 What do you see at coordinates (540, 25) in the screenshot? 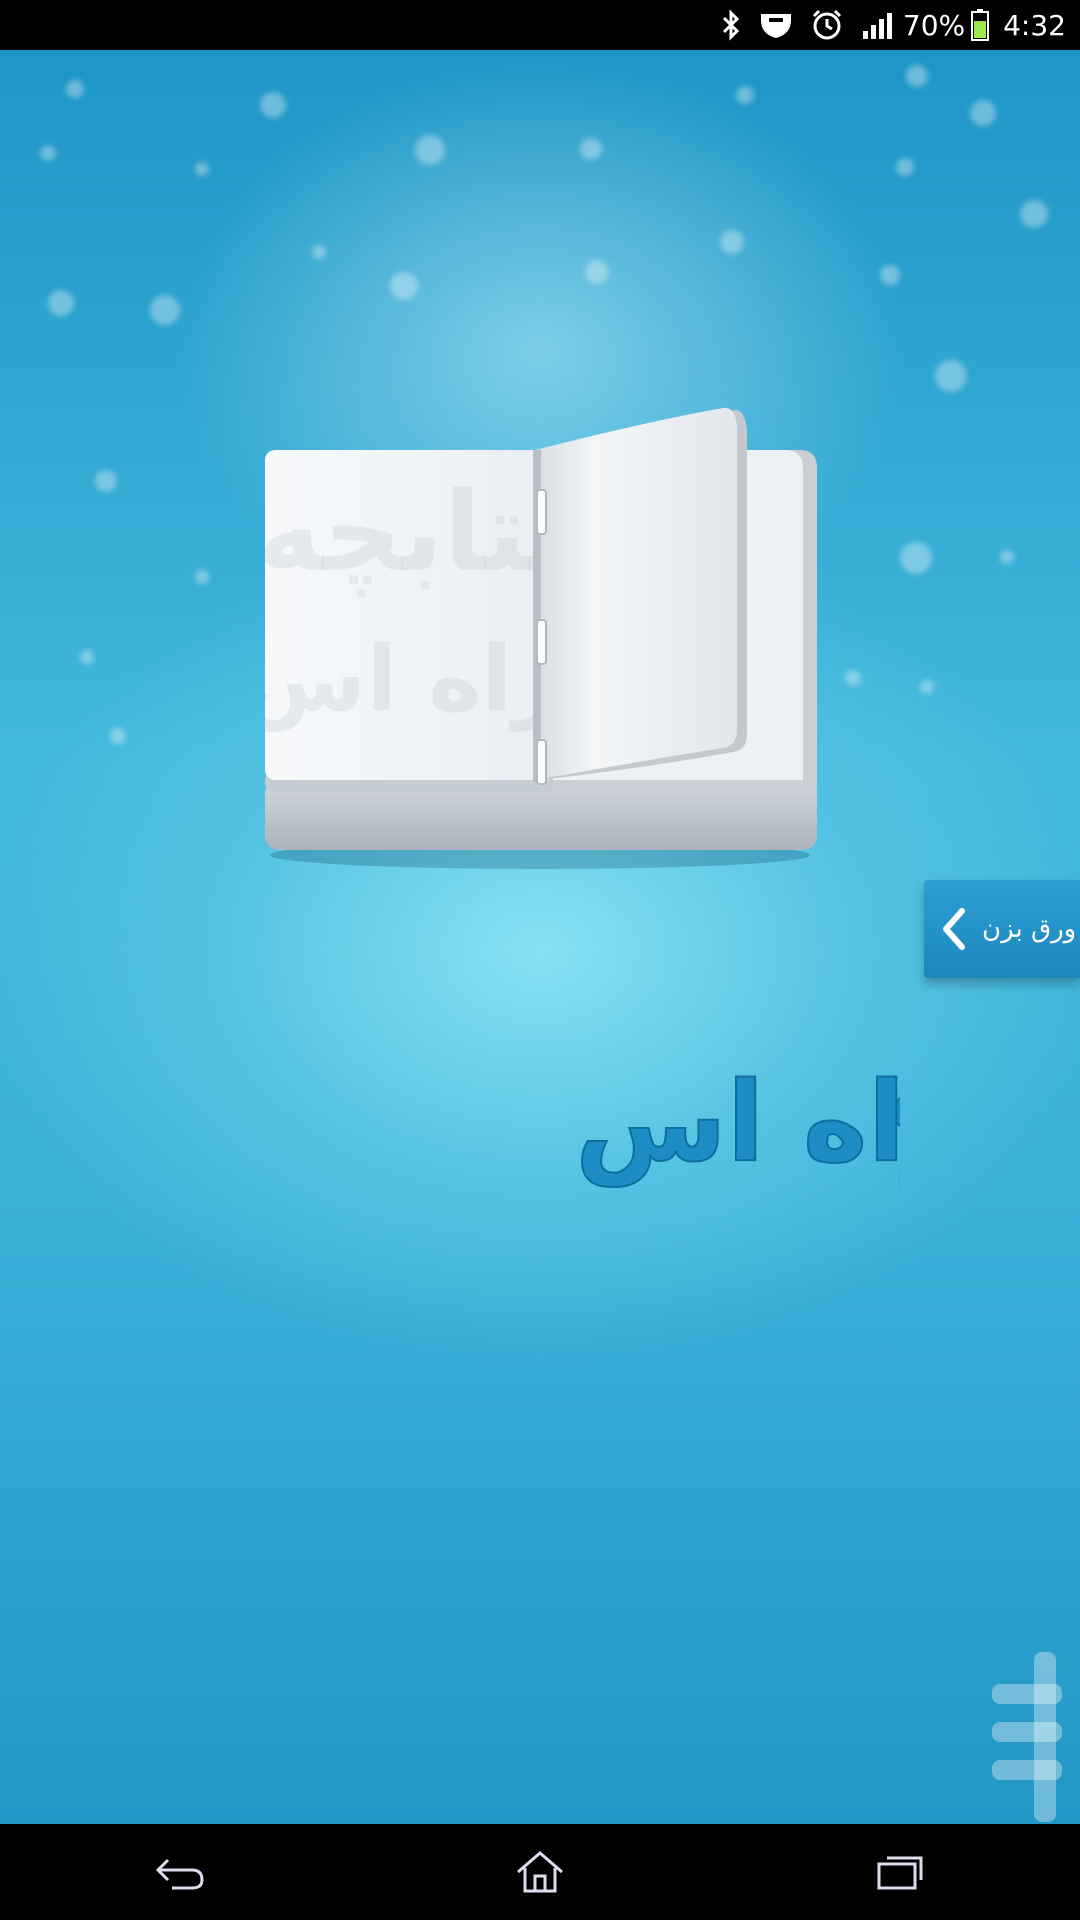
I see `status-bar: 70% 4:32` at bounding box center [540, 25].